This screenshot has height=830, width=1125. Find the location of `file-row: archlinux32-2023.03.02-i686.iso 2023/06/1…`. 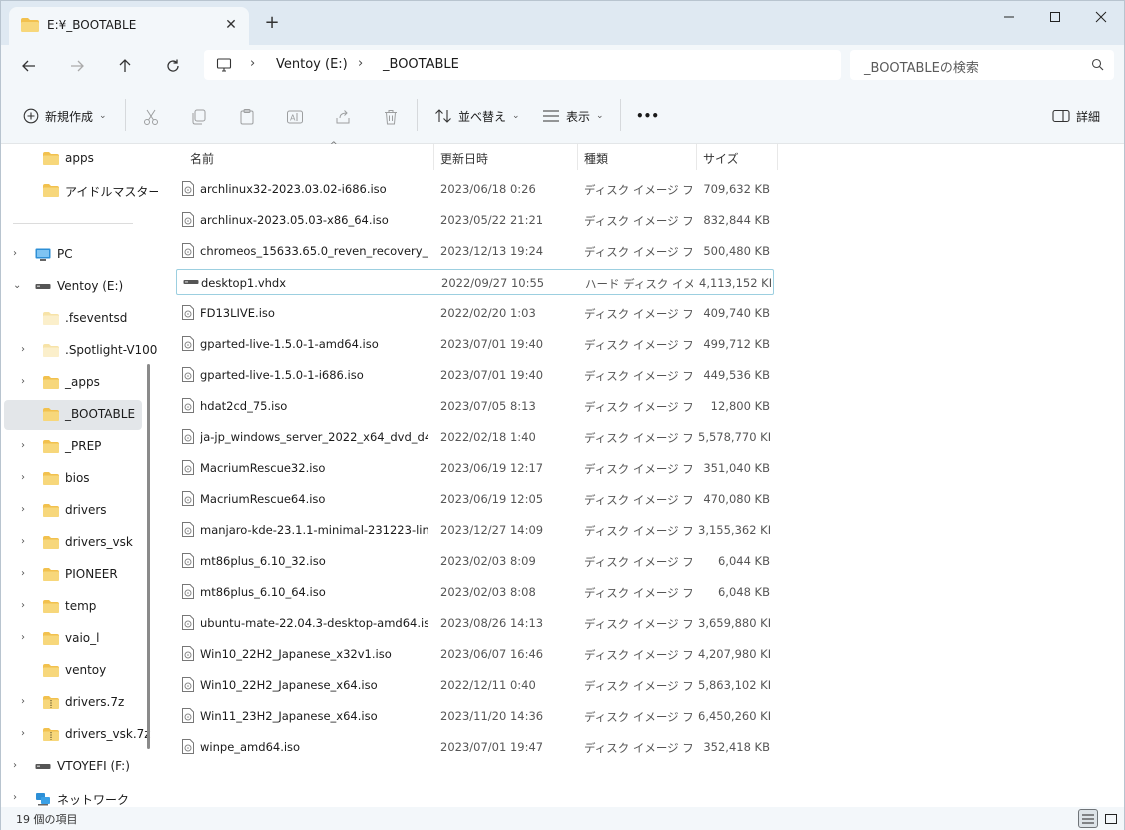

file-row: archlinux32-2023.03.02-i686.iso 2023/06/1… is located at coordinates (475, 189).